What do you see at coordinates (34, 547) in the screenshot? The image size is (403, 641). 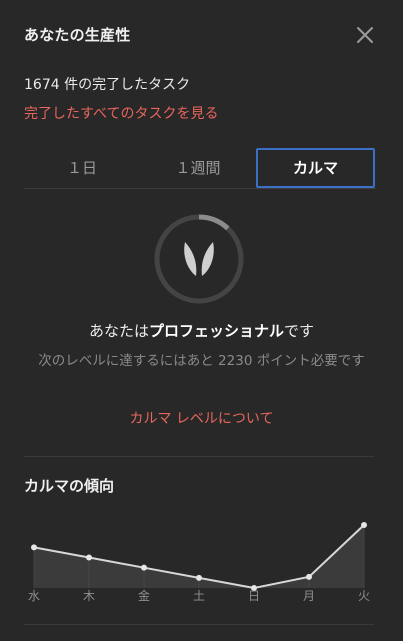 I see `trend-point-水` at bounding box center [34, 547].